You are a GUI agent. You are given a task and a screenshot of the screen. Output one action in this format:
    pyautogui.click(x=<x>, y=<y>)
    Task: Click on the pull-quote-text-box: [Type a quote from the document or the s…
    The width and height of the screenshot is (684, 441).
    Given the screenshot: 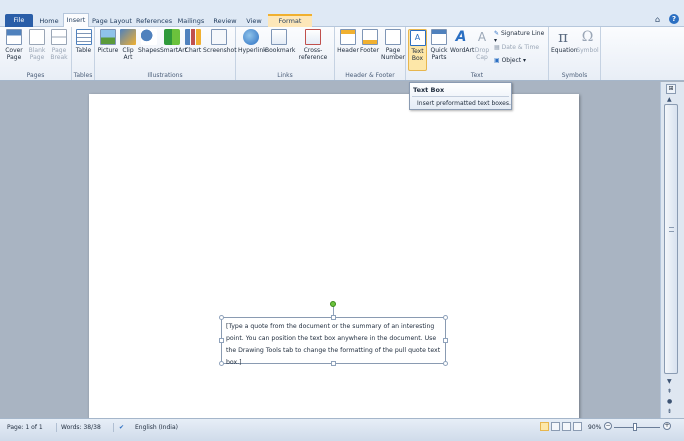 What is the action you would take?
    pyautogui.click(x=333, y=341)
    